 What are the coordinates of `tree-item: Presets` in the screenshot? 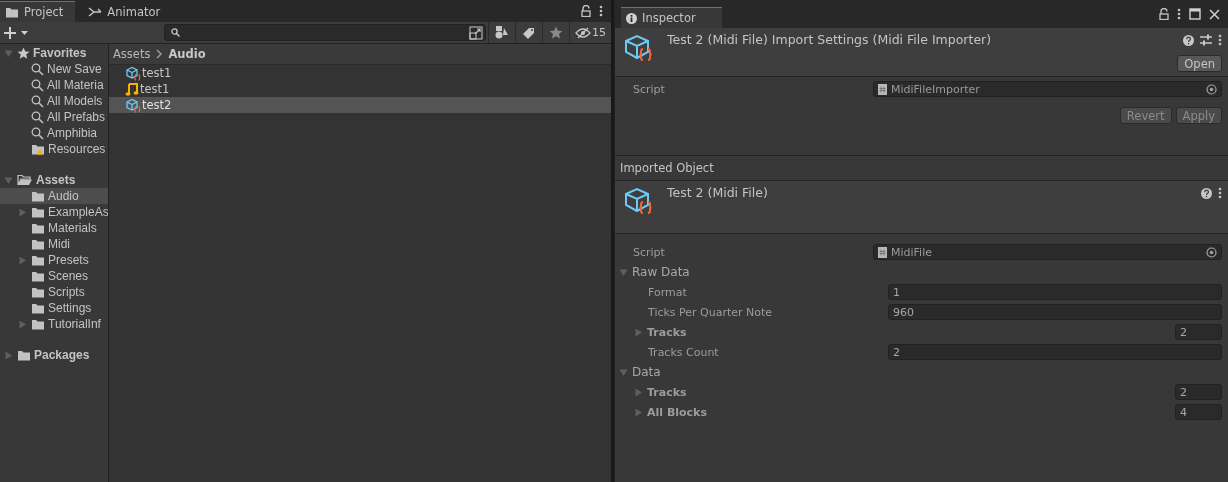 It's located at (54, 260).